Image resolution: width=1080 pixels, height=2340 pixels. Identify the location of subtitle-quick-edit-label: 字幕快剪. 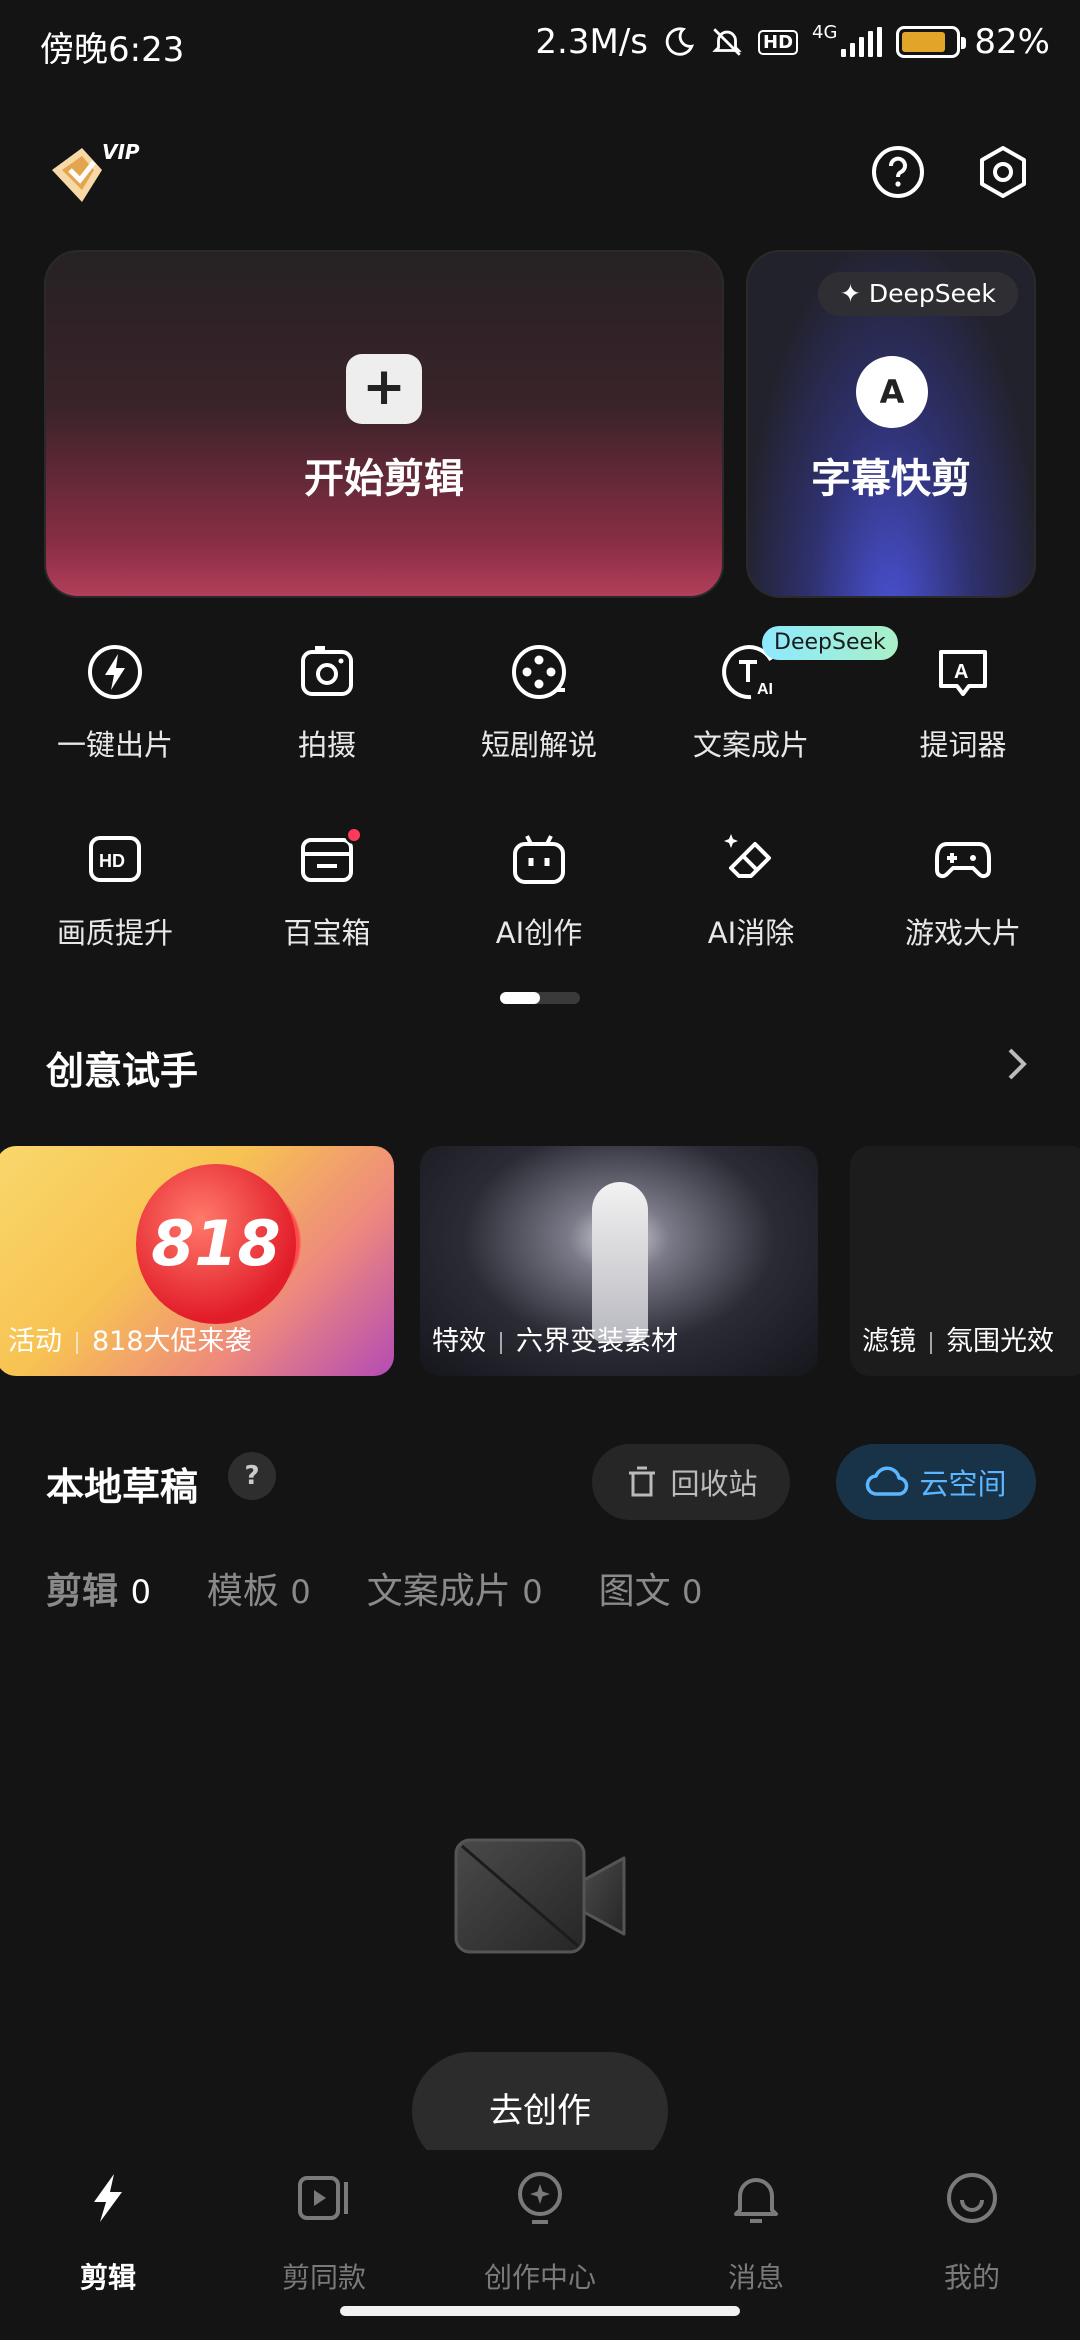
(891, 479).